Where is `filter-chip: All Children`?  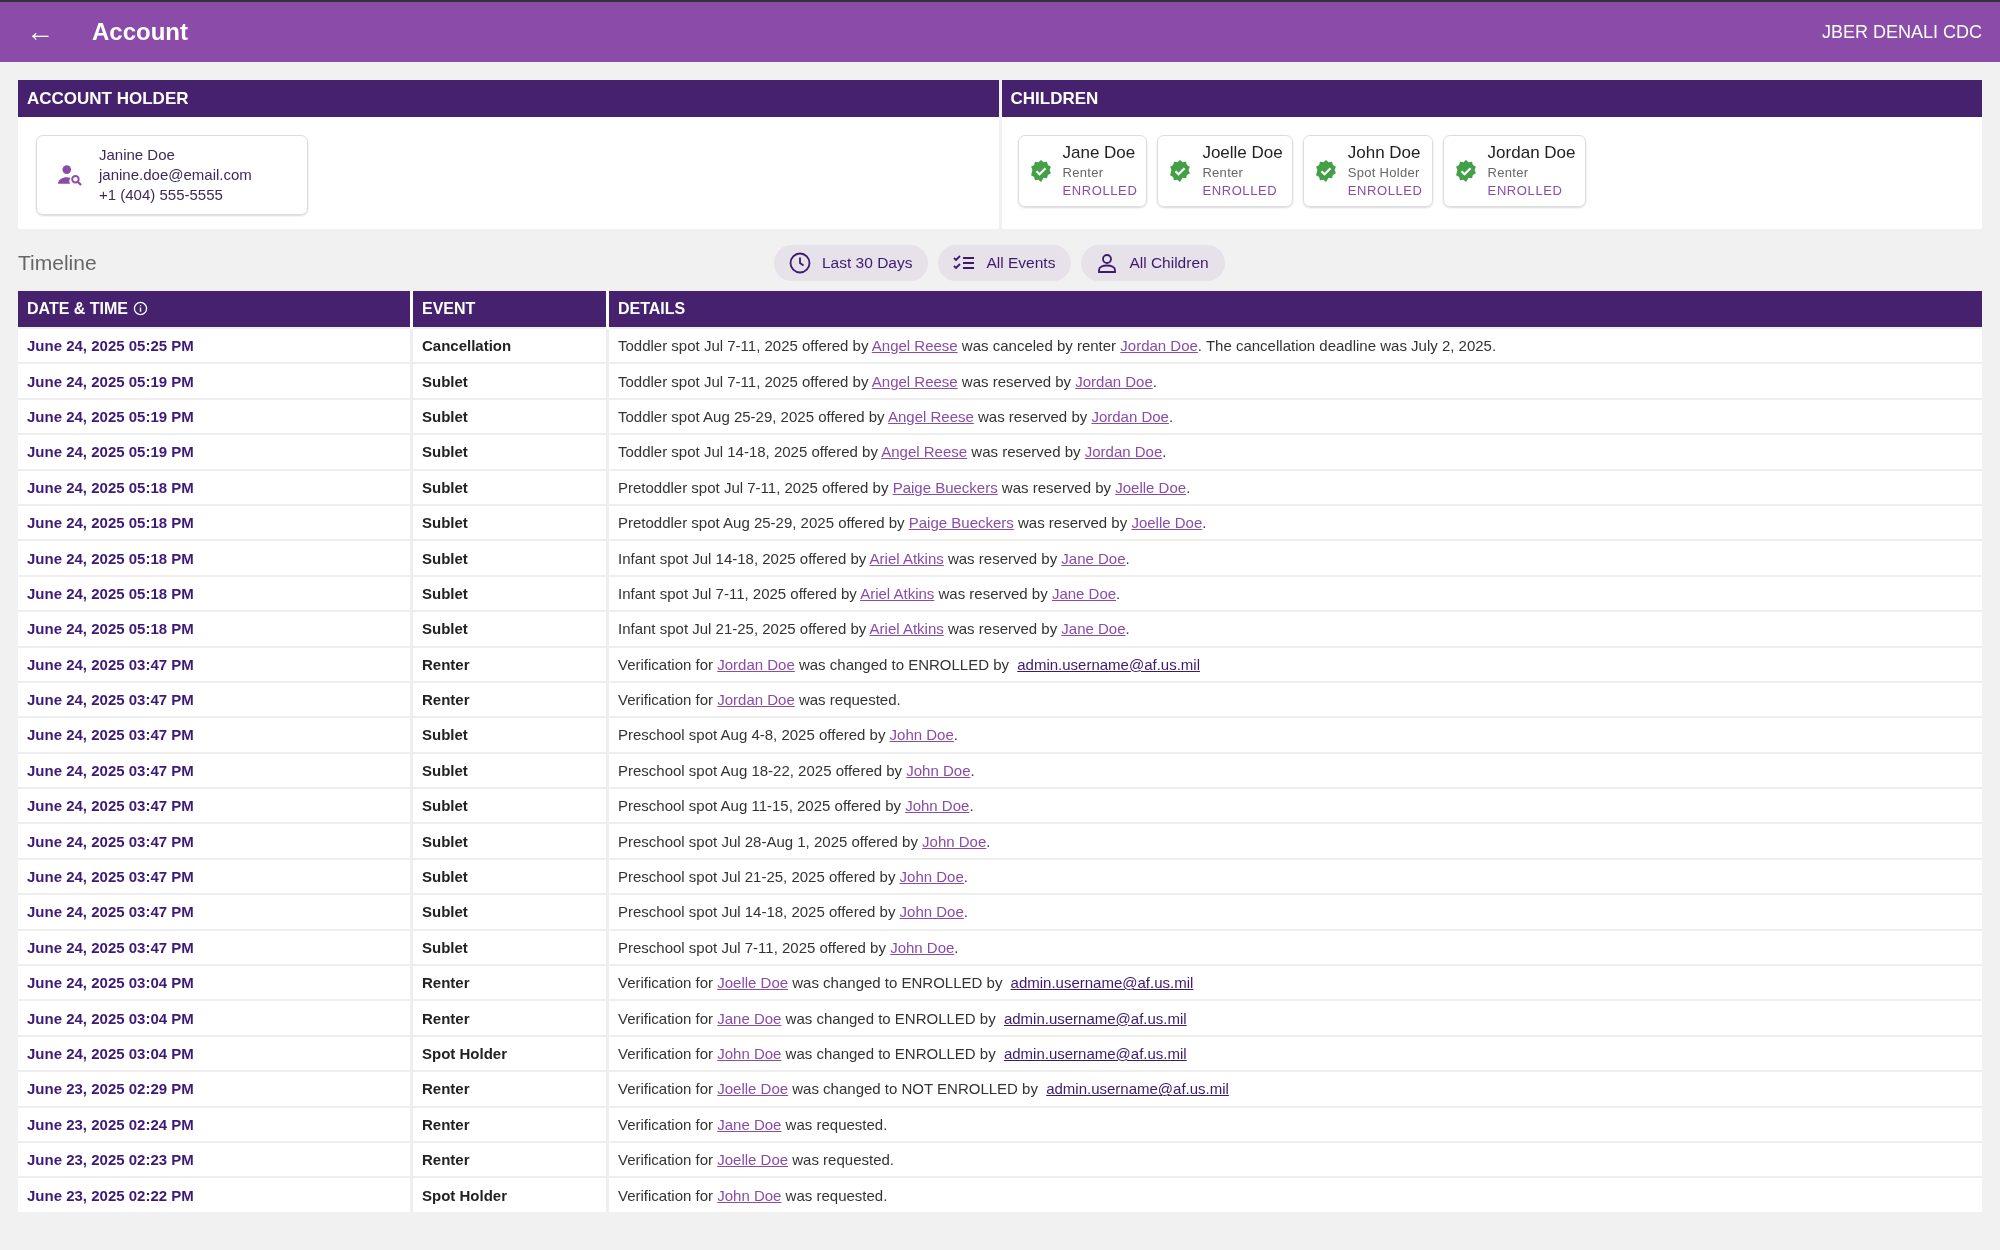 filter-chip: All Children is located at coordinates (1153, 263).